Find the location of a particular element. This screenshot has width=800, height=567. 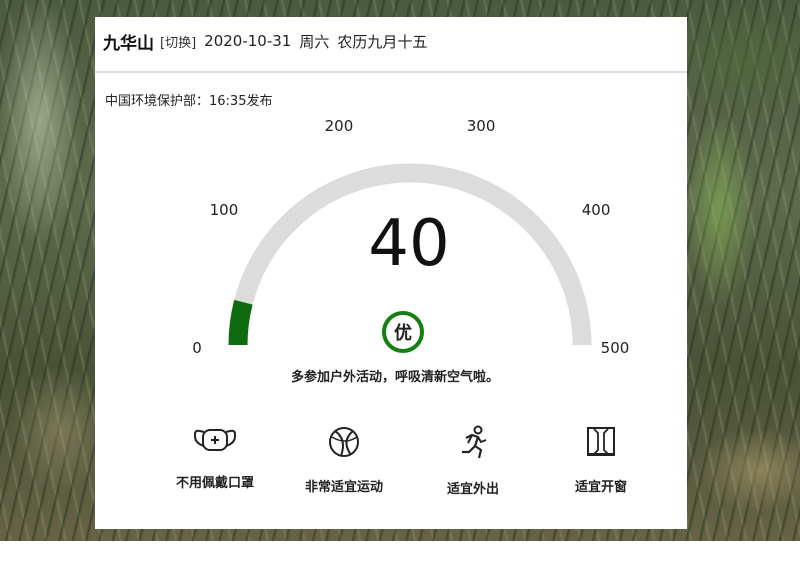

tip-window: 适宜开窗 is located at coordinates (601, 460).